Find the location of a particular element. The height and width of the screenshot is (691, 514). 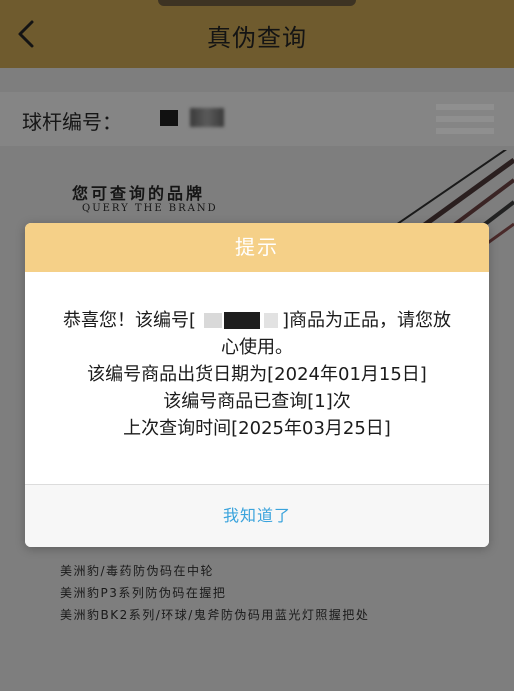

serial-label: 球杆编号： is located at coordinates (72, 122).